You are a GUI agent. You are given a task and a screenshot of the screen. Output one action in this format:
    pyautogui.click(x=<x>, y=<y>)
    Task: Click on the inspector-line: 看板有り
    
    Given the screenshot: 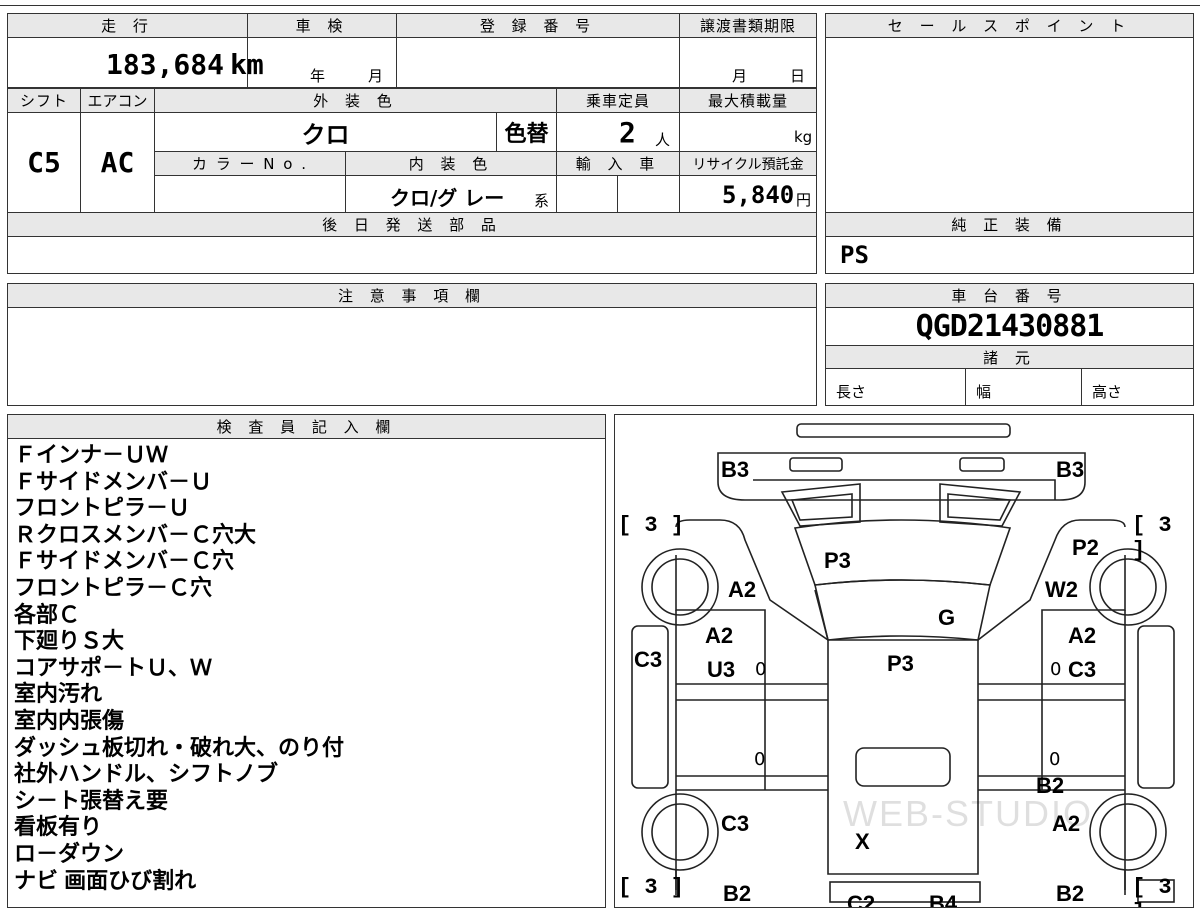 What is the action you would take?
    pyautogui.click(x=58, y=827)
    